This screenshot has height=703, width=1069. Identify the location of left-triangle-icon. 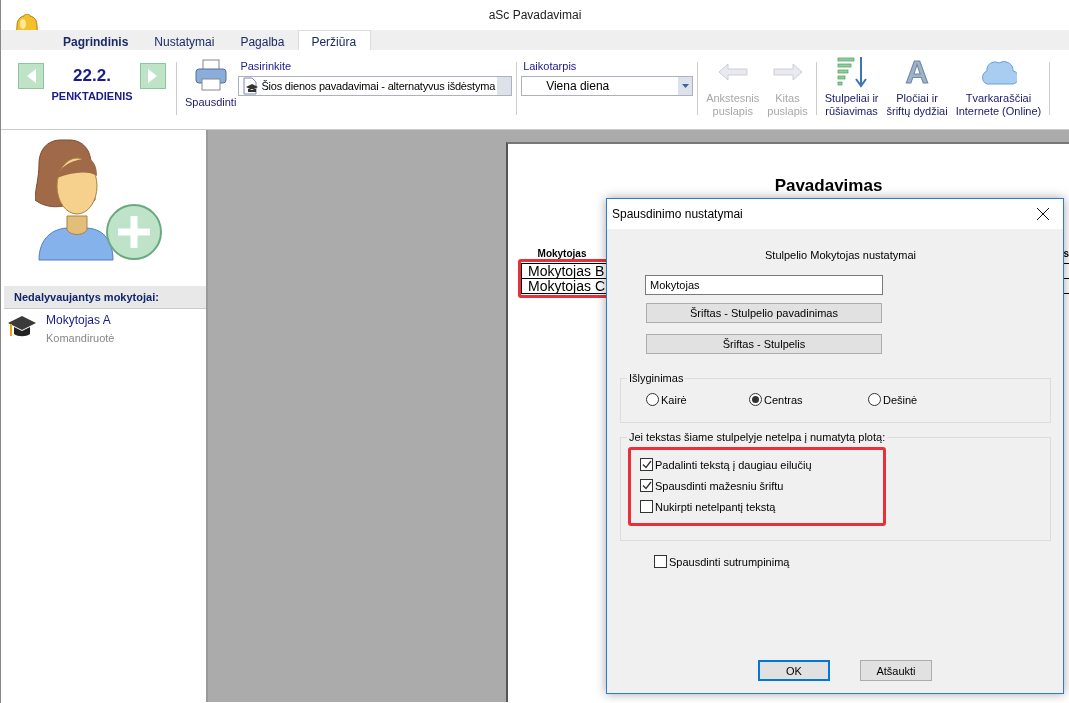
(31, 76).